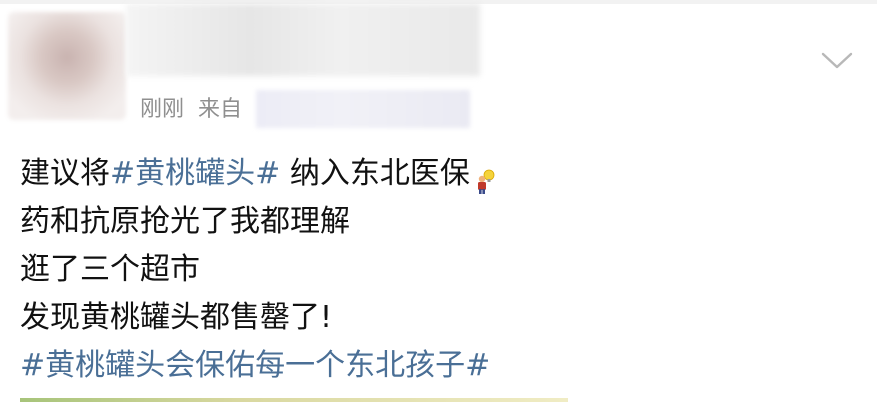  I want to click on content-line-1: 建议将#黄桃罐头# 纳入东北医保, so click(440, 174).